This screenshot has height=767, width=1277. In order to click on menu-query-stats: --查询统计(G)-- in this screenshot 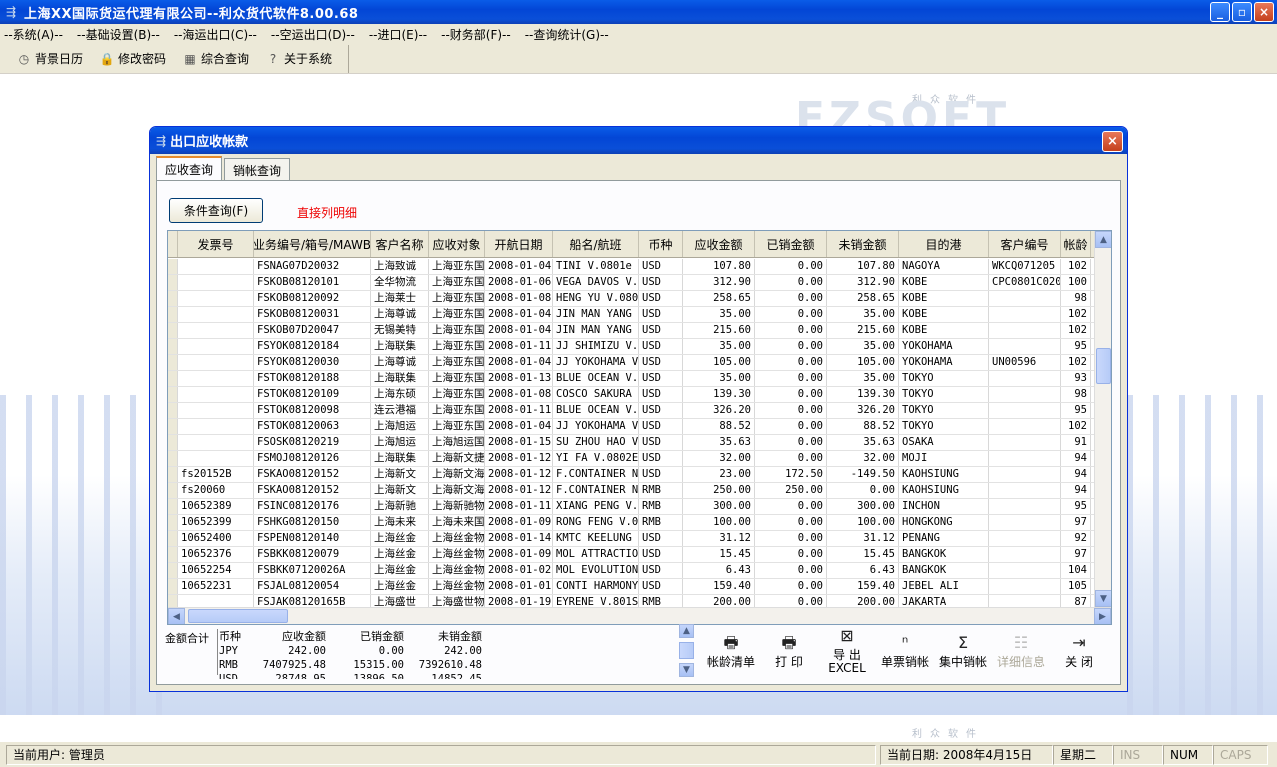, I will do `click(567, 34)`.